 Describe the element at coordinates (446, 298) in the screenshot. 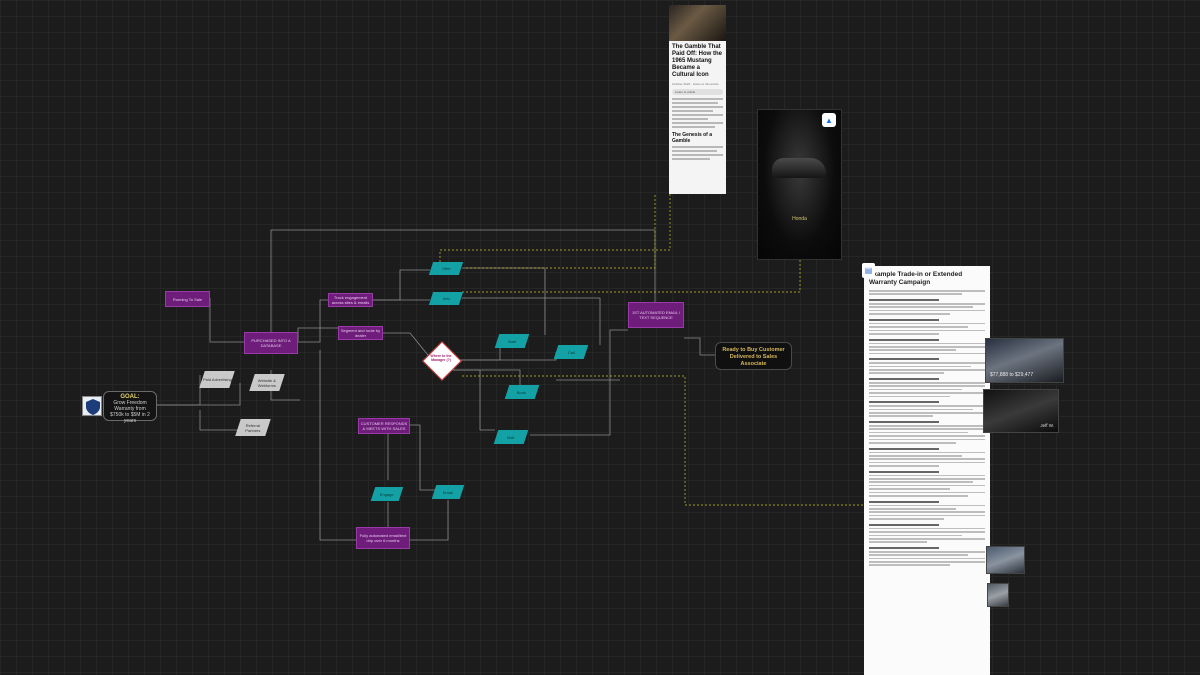

I see `teal-node-info: Info` at that location.